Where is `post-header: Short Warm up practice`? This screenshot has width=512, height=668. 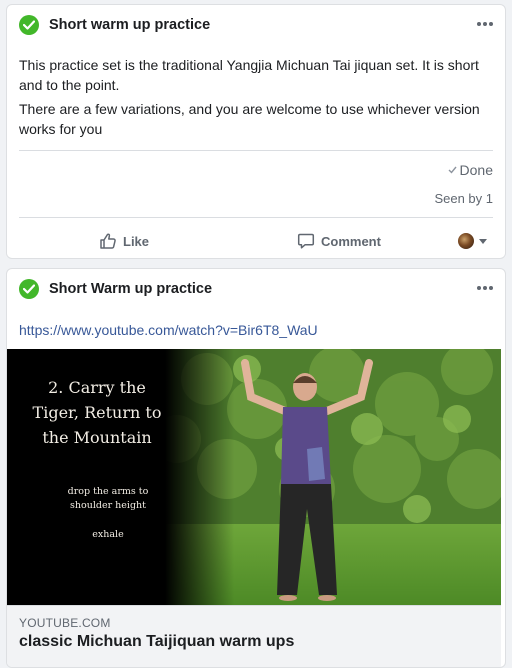 post-header: Short Warm up practice is located at coordinates (115, 289).